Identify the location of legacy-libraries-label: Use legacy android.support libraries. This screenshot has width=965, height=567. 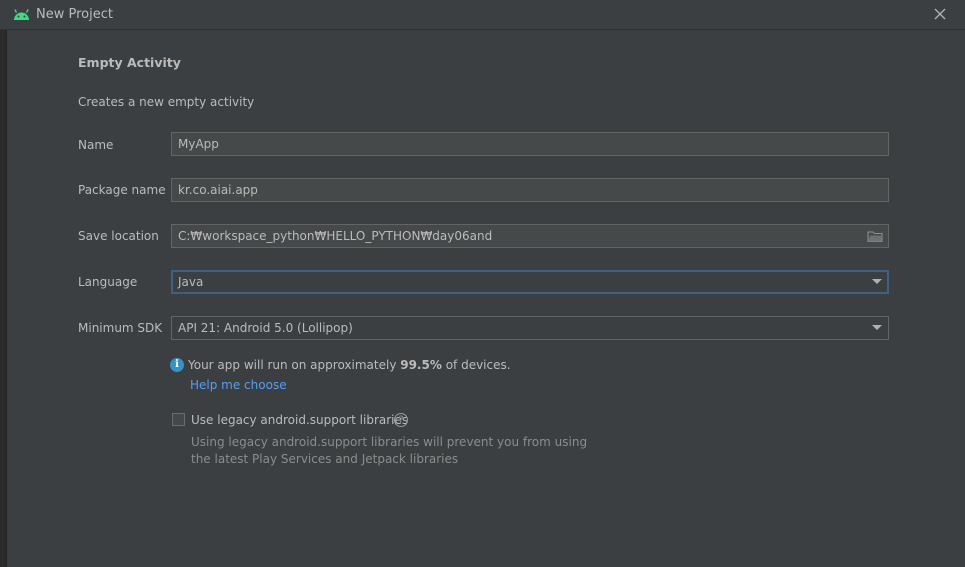
(299, 420).